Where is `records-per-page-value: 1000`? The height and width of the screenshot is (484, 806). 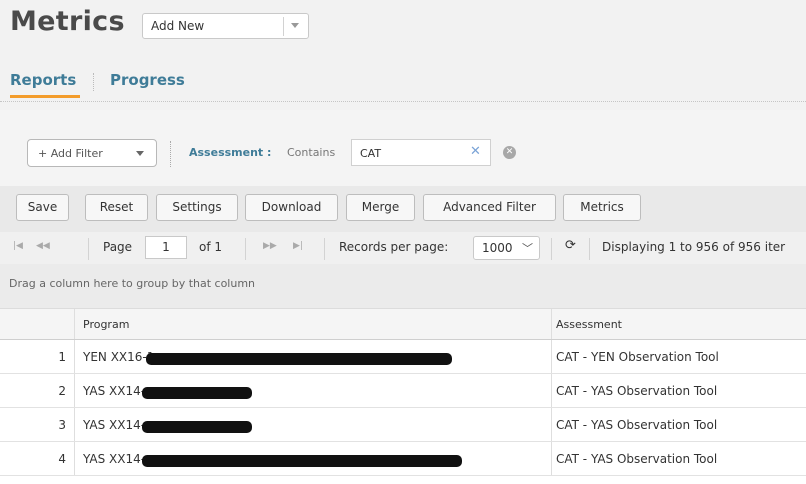 records-per-page-value: 1000 is located at coordinates (497, 248).